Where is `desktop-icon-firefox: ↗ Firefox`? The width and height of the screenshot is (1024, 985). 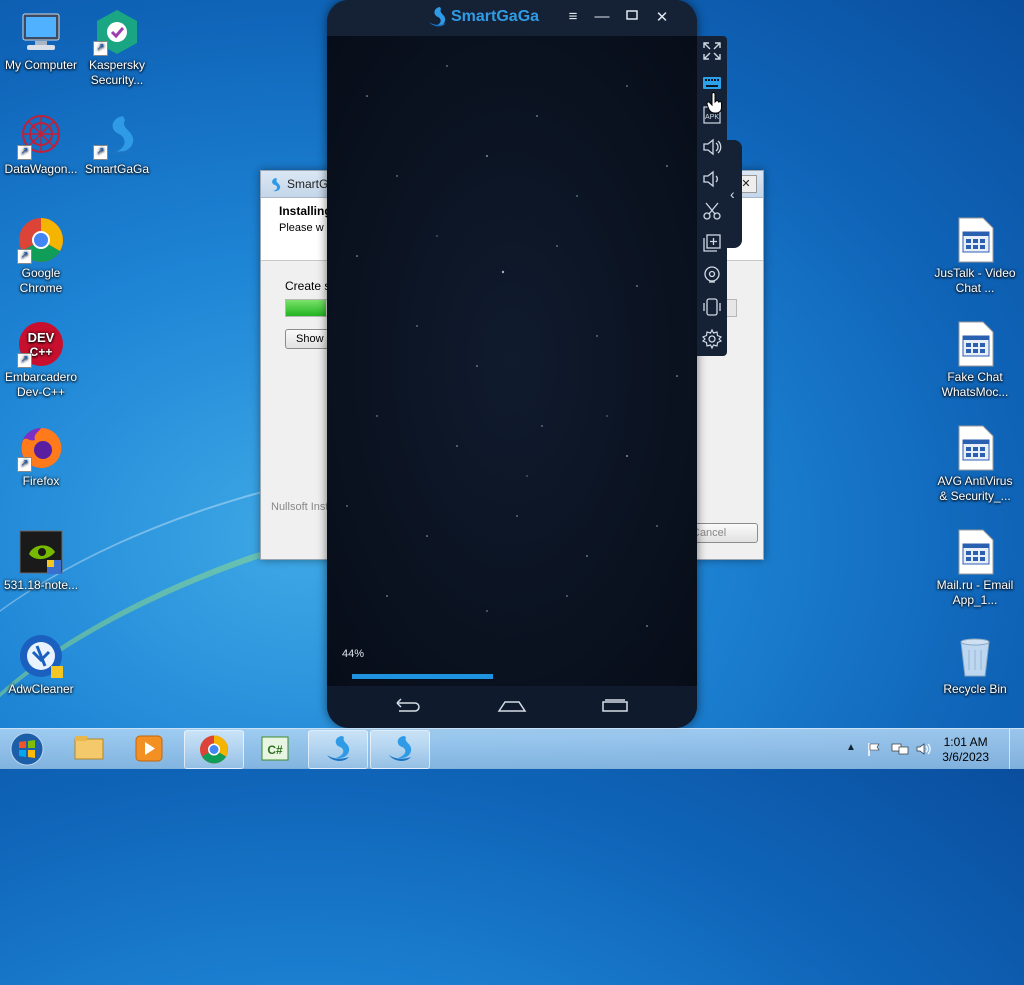
desktop-icon-firefox: ↗ Firefox is located at coordinates (41, 456).